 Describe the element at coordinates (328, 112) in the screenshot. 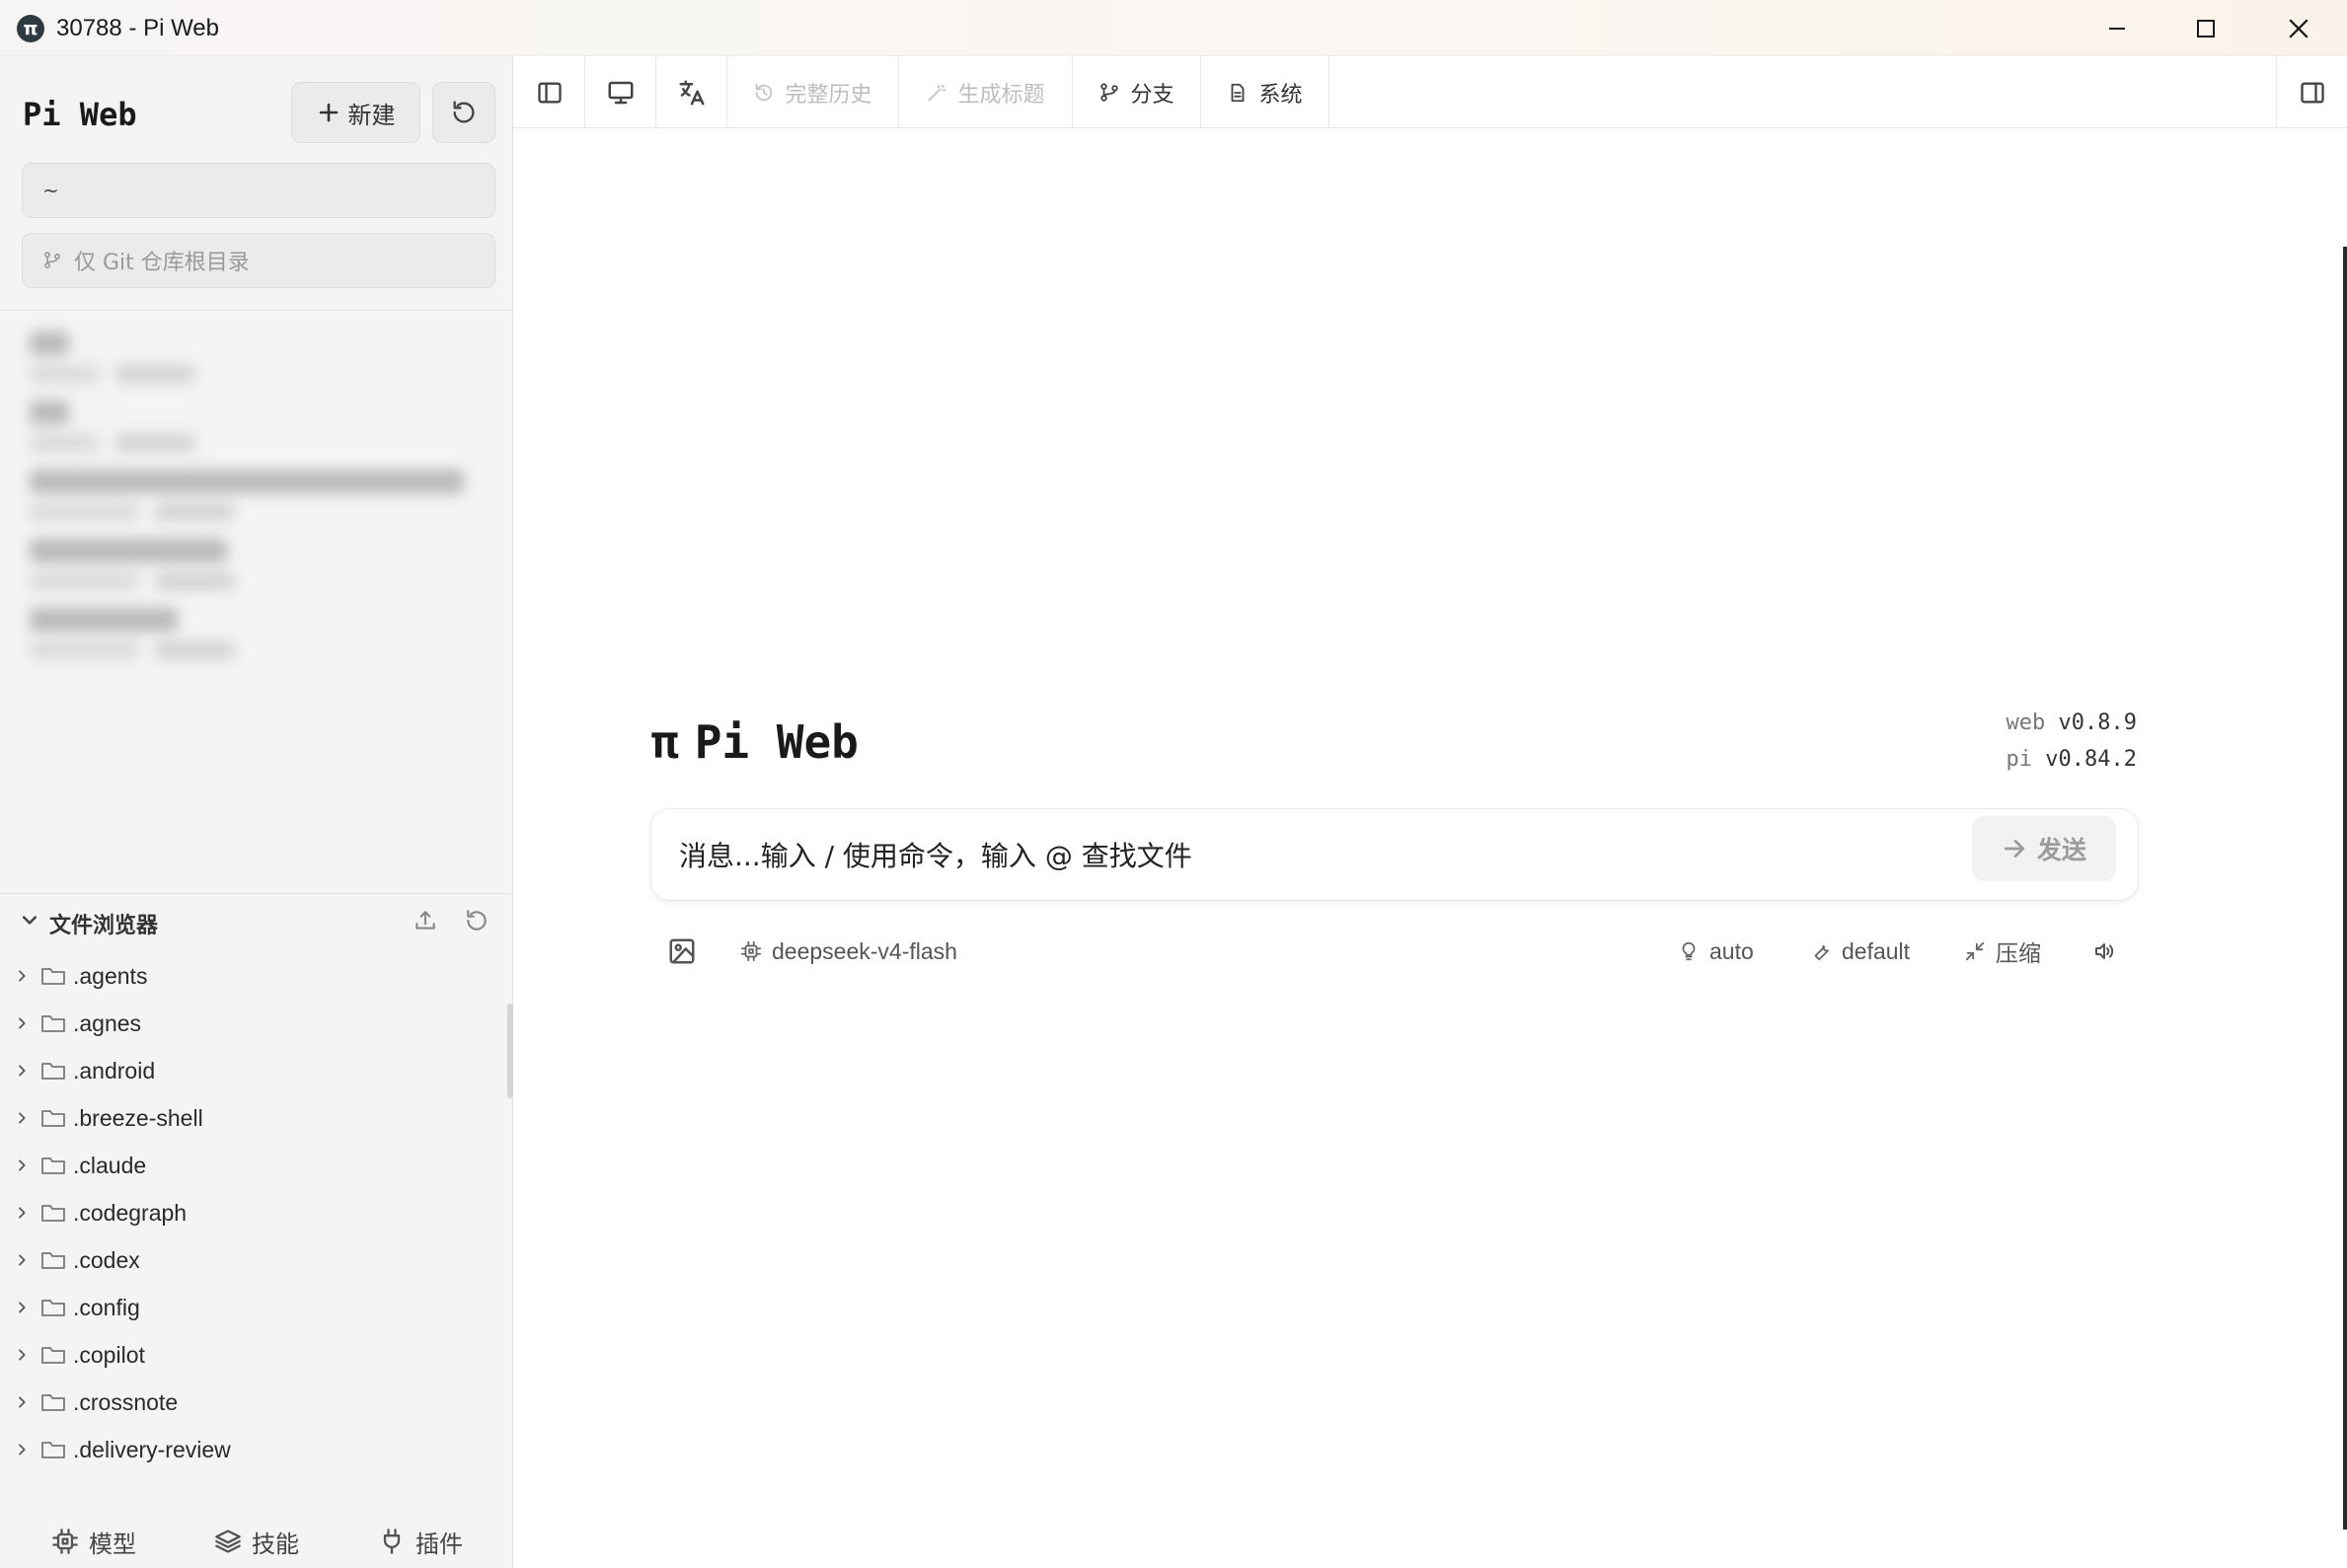

I see `plus-icon` at that location.